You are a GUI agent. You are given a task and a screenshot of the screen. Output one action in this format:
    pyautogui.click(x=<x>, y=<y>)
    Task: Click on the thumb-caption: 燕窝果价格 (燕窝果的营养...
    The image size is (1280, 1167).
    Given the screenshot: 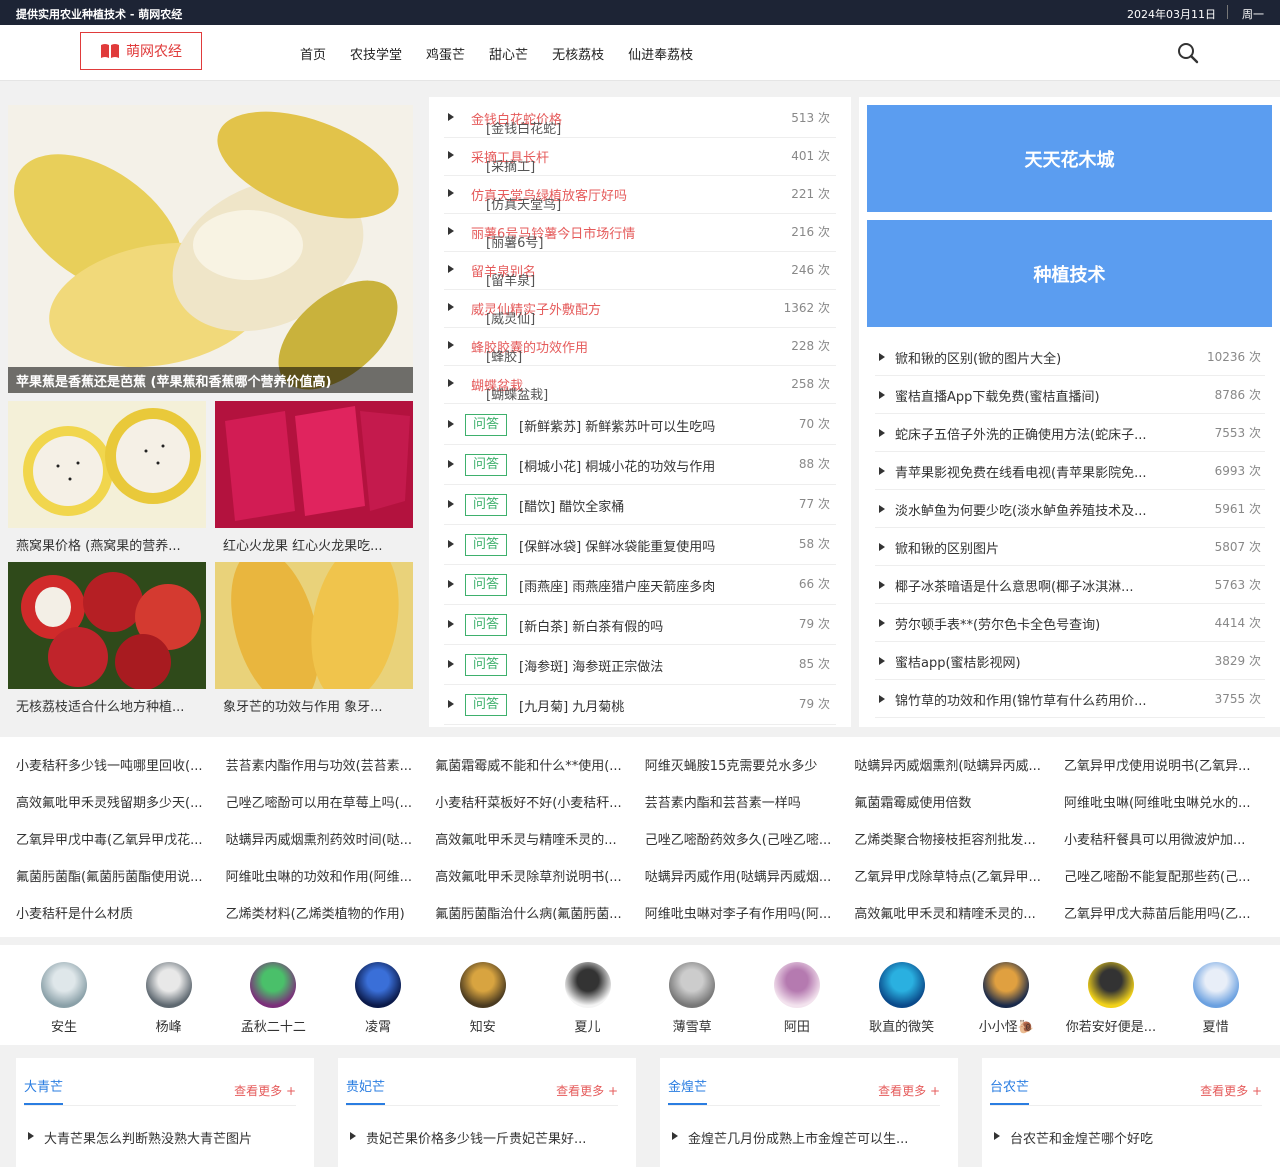 What is the action you would take?
    pyautogui.click(x=111, y=544)
    